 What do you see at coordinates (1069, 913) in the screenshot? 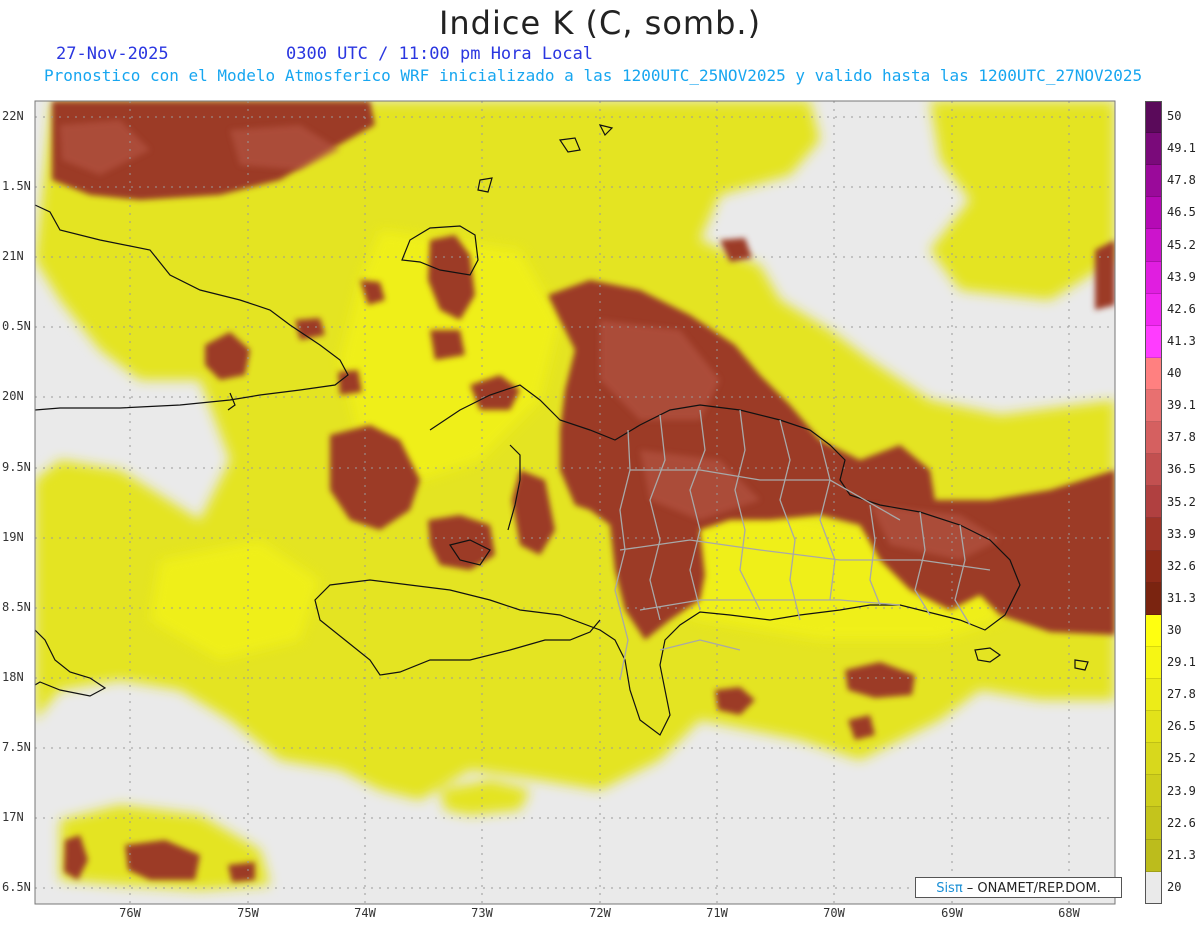
I see `lon-label: 68W` at bounding box center [1069, 913].